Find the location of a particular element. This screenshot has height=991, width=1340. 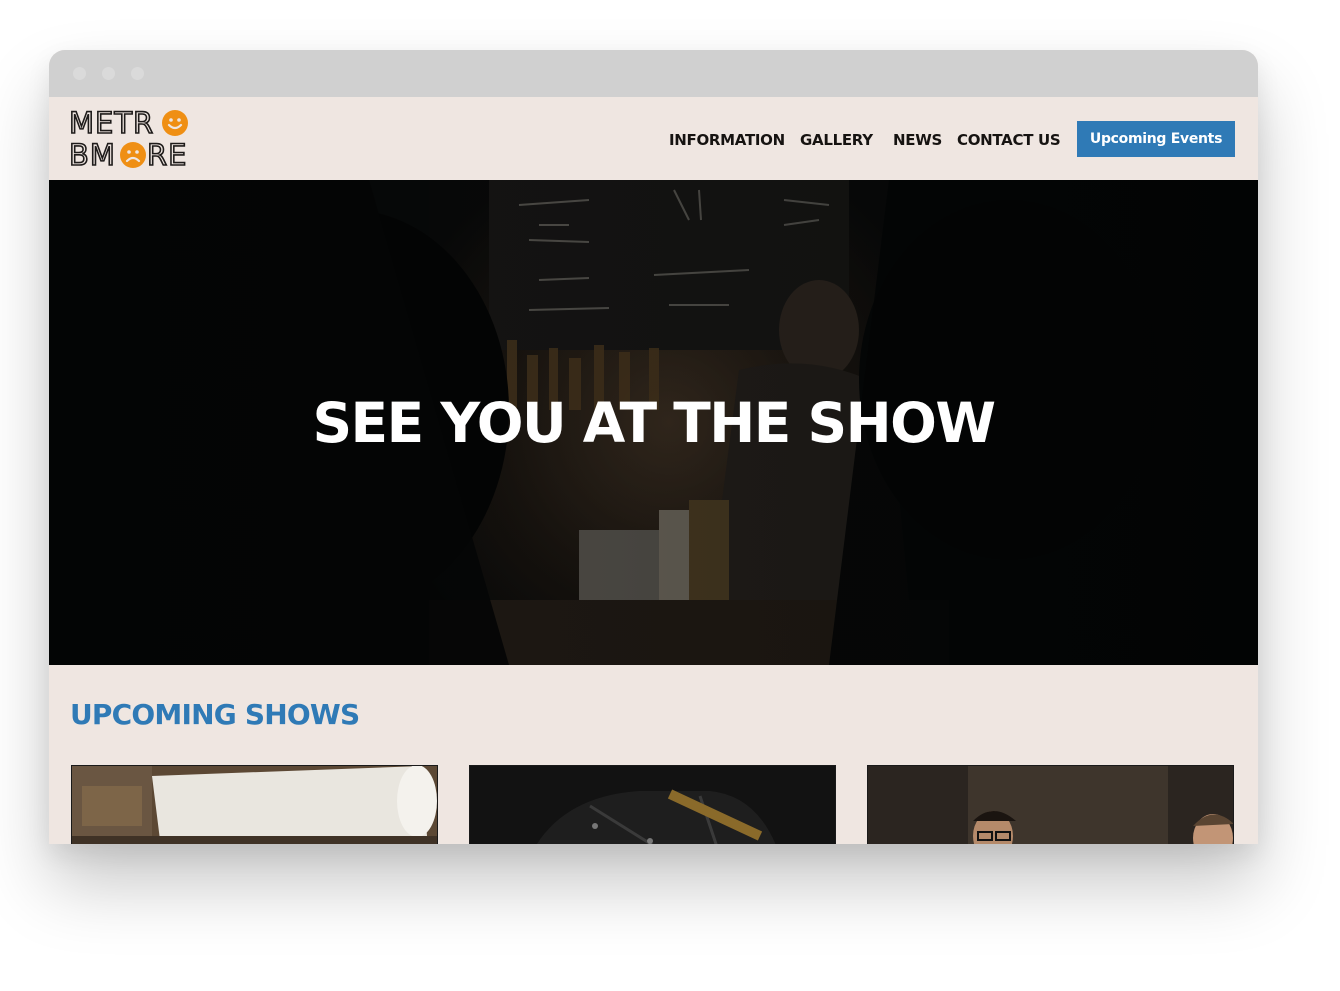

metro-bmore-logo: METR BM RE is located at coordinates (131, 139).